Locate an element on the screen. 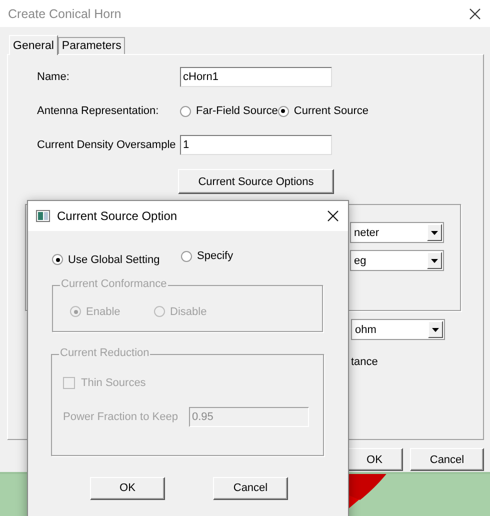  oversample-field: 1 is located at coordinates (256, 145).